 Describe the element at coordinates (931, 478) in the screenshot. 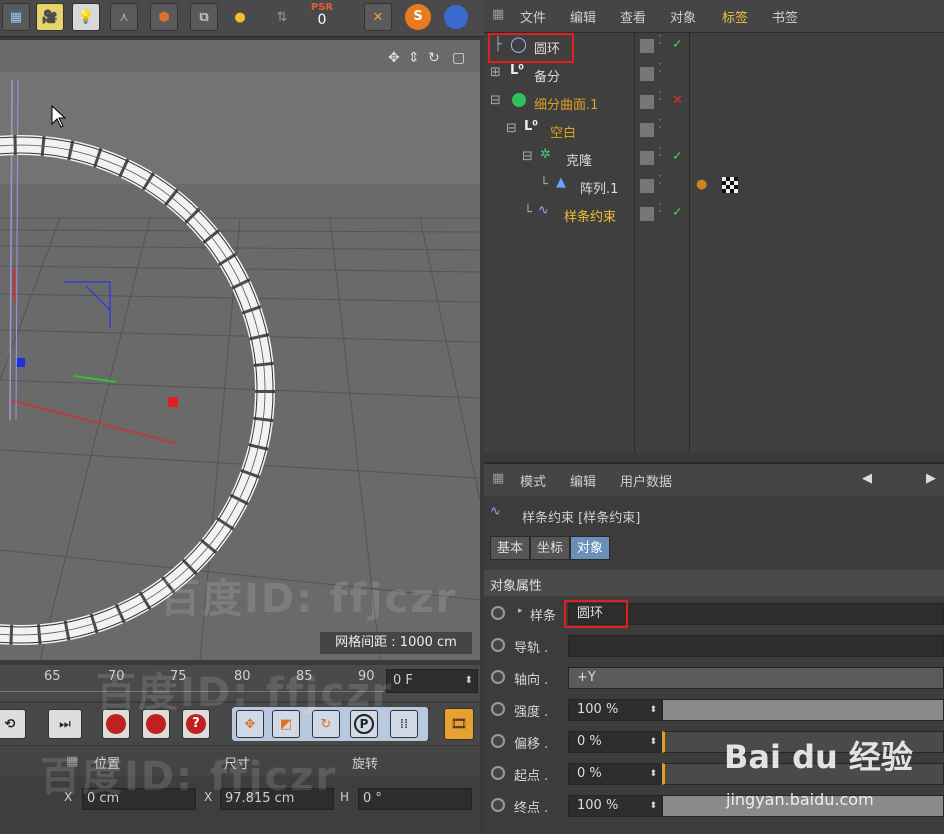

I see `forward-arrow-icon: ▶` at that location.